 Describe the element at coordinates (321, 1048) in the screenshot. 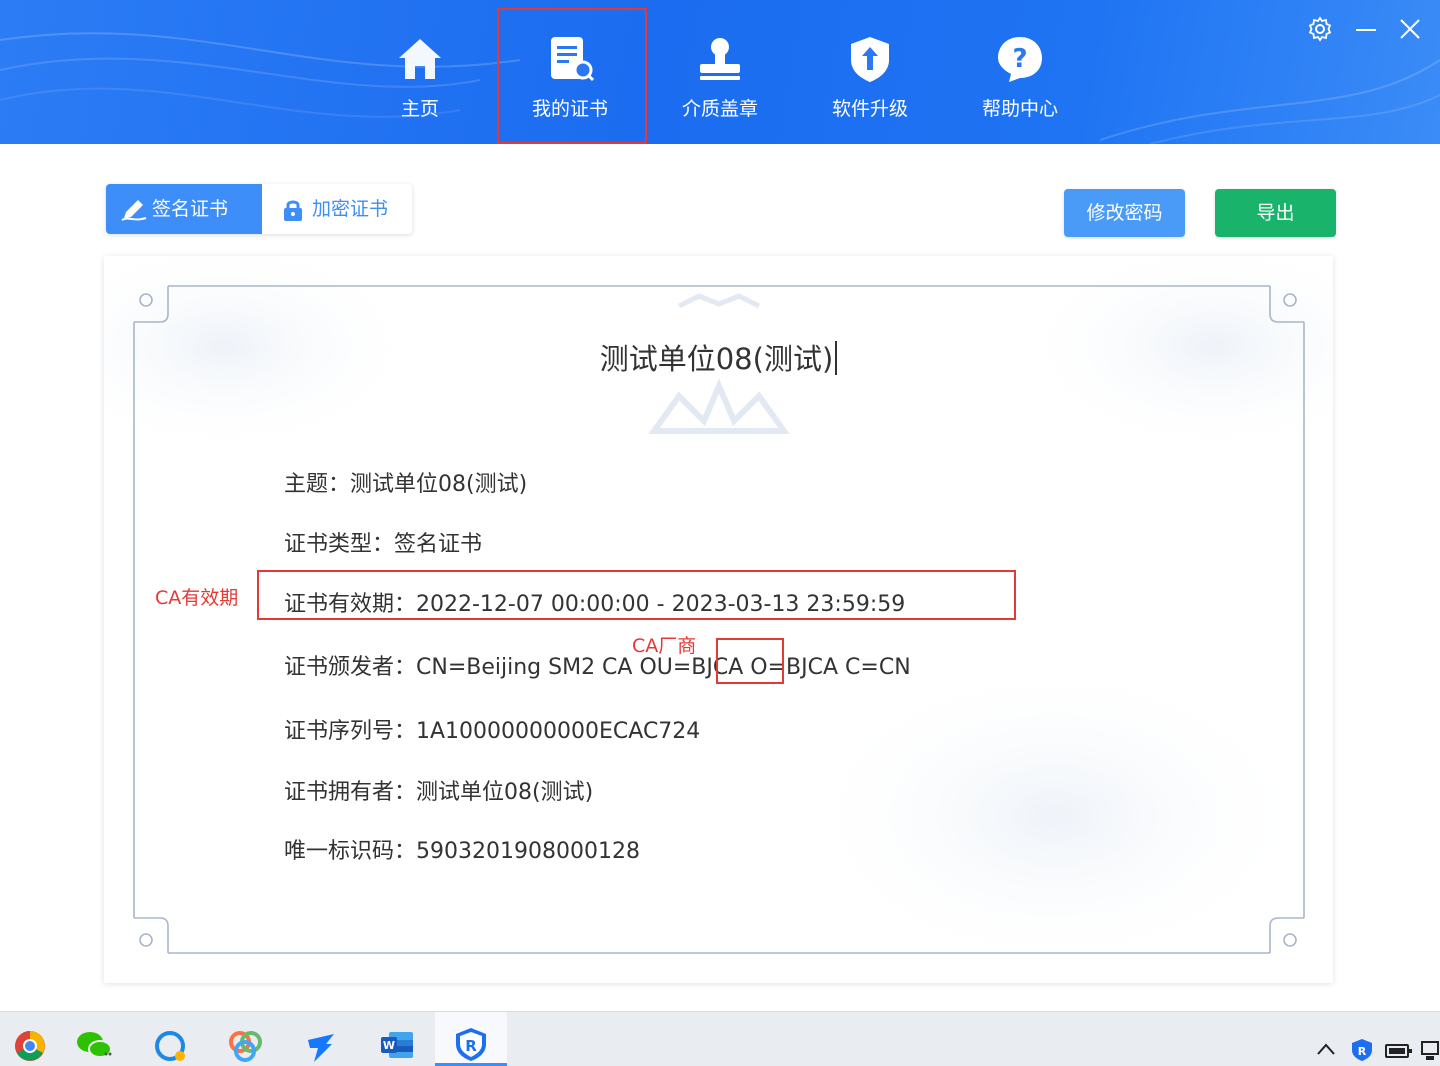

I see `dingtalk-icon` at that location.